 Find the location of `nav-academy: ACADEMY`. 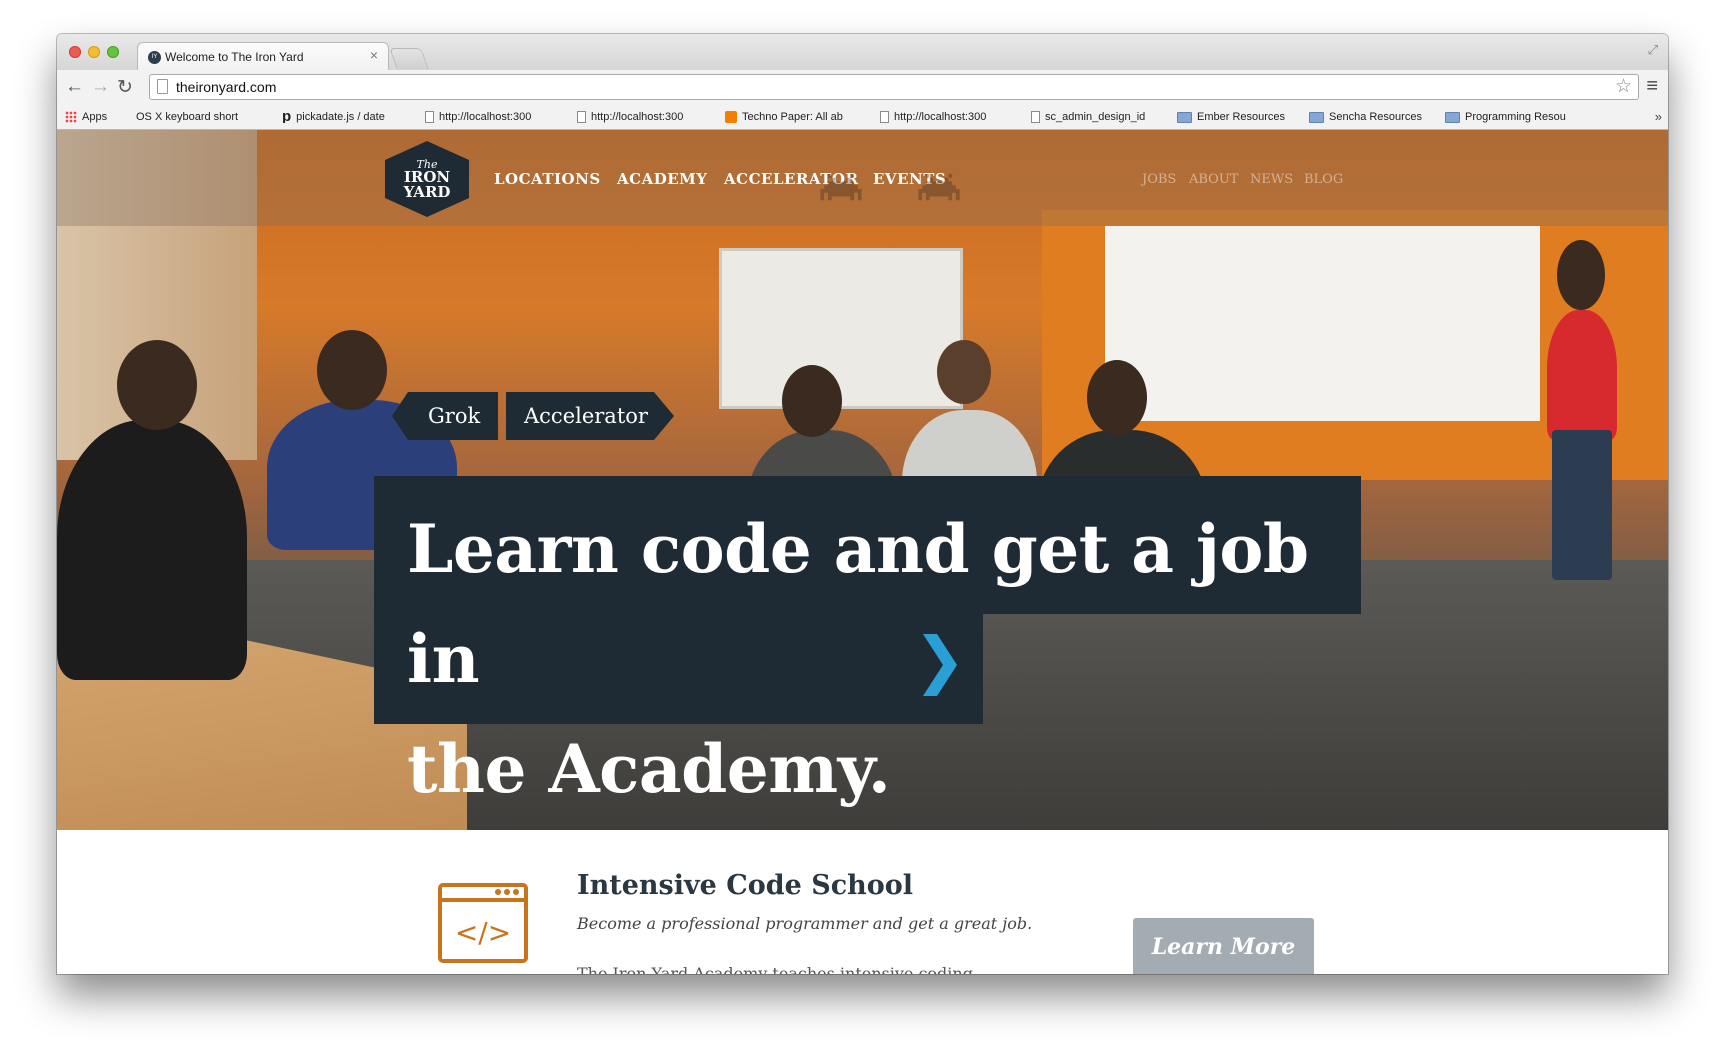

nav-academy: ACADEMY is located at coordinates (662, 179).